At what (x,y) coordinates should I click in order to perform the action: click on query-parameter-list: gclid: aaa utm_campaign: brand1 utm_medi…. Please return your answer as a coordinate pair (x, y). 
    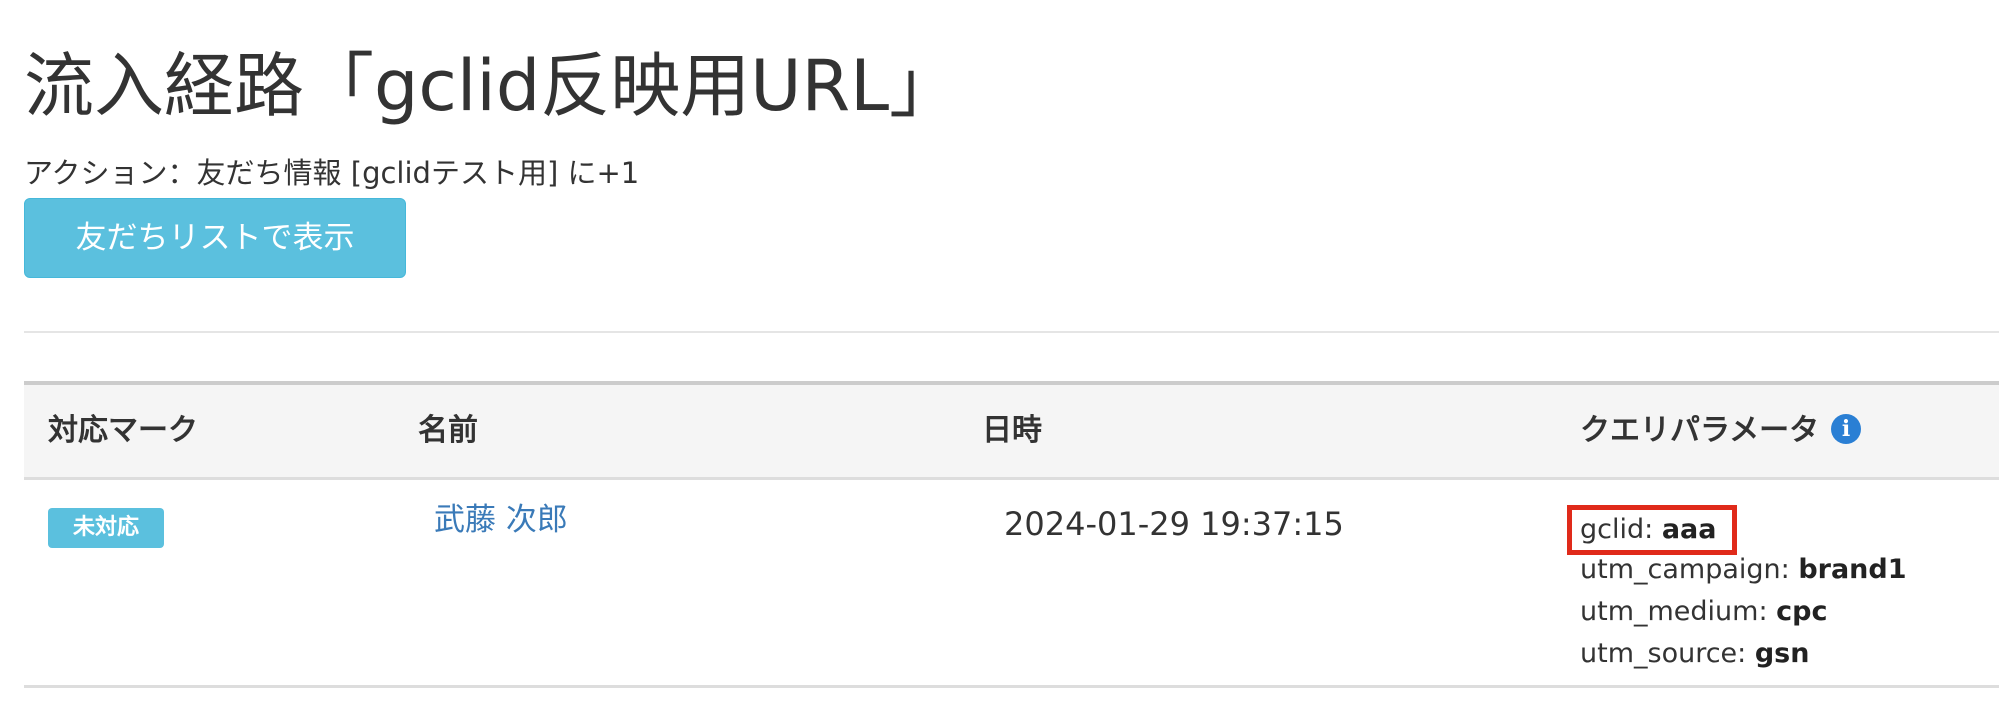
    Looking at the image, I should click on (1737, 590).